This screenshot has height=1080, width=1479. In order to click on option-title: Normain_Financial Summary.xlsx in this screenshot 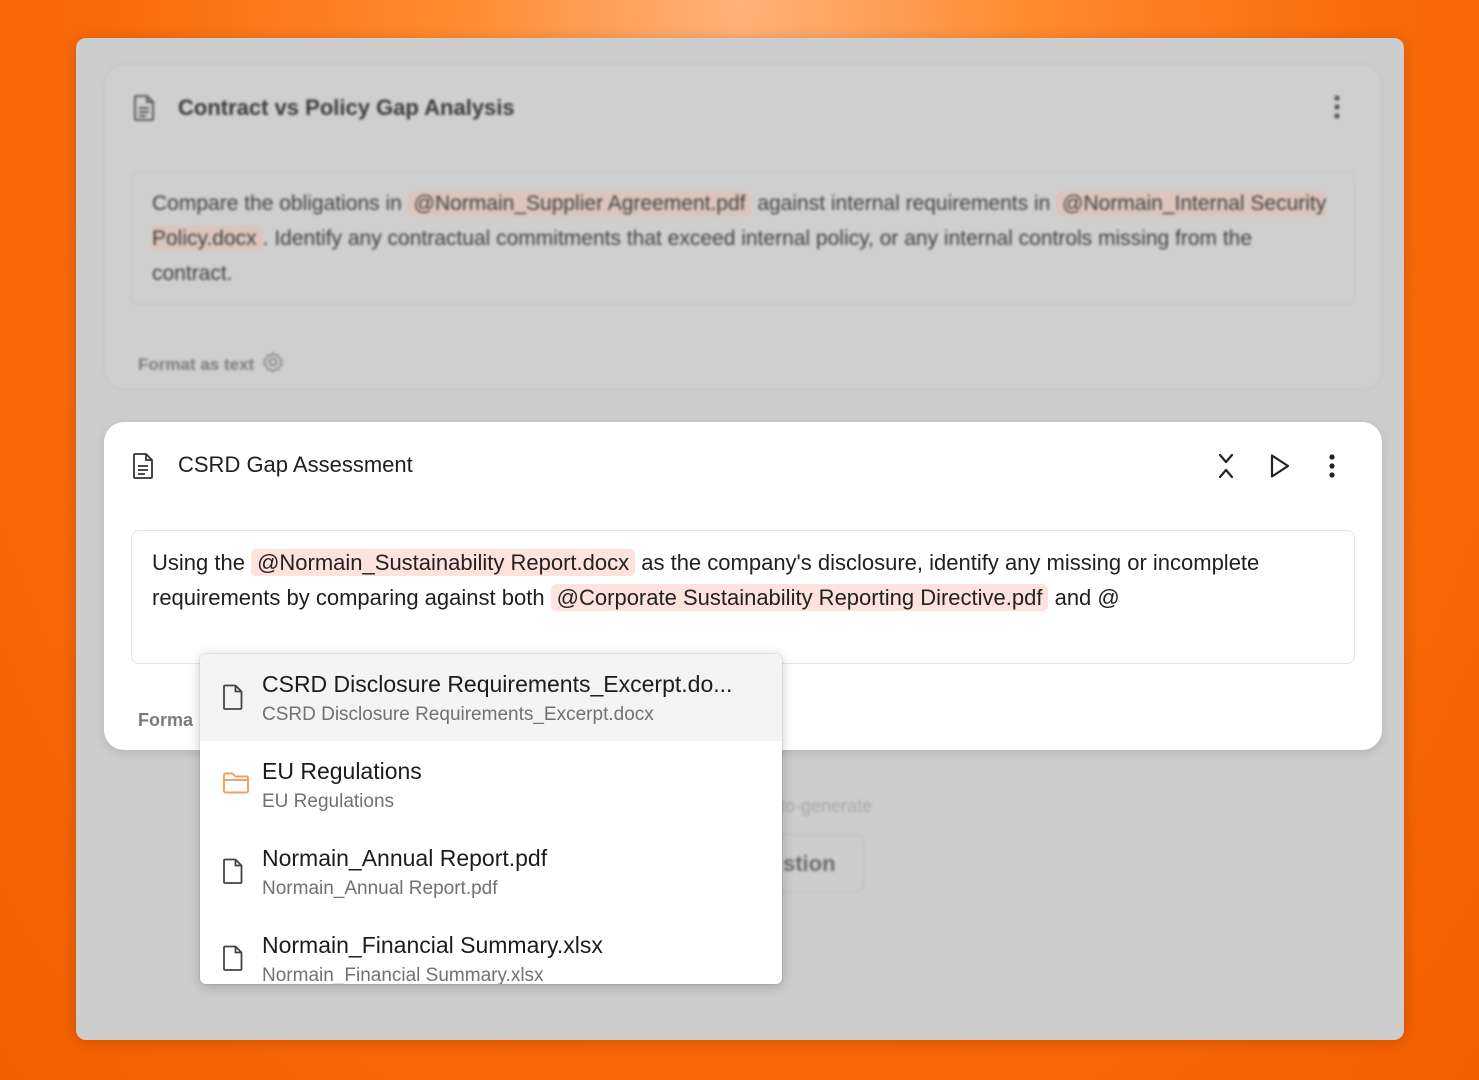, I will do `click(432, 945)`.